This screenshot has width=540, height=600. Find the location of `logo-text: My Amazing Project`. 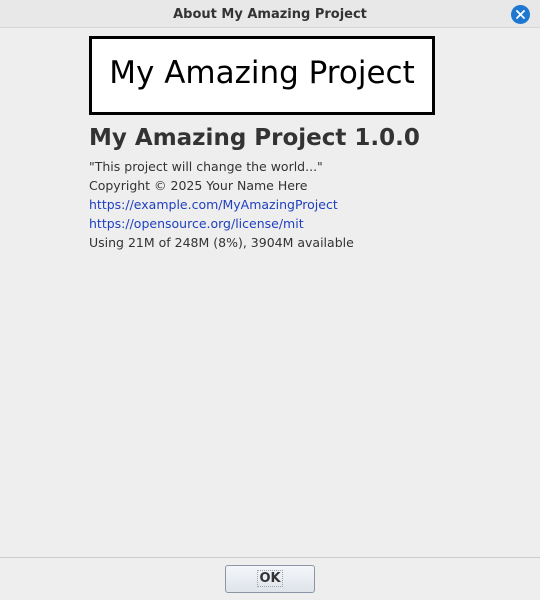

logo-text: My Amazing Project is located at coordinates (262, 73).